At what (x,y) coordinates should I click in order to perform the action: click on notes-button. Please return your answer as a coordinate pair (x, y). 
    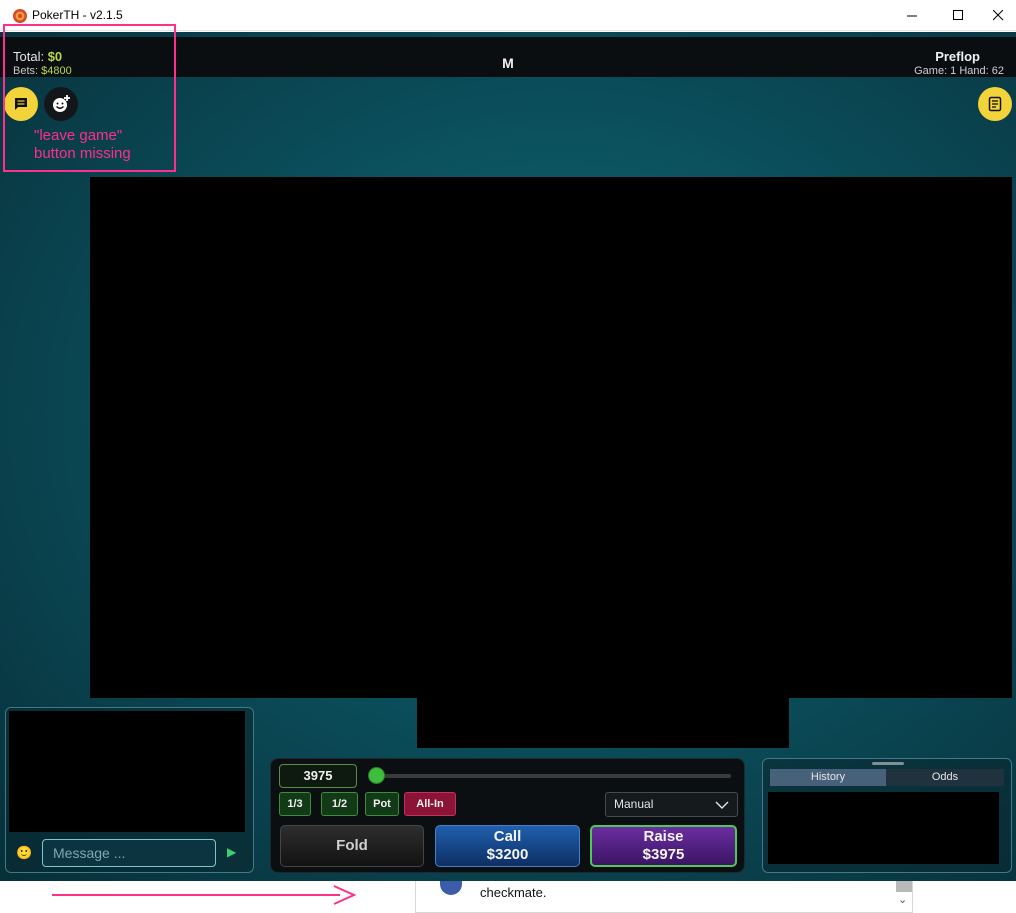
    Looking at the image, I should click on (995, 104).